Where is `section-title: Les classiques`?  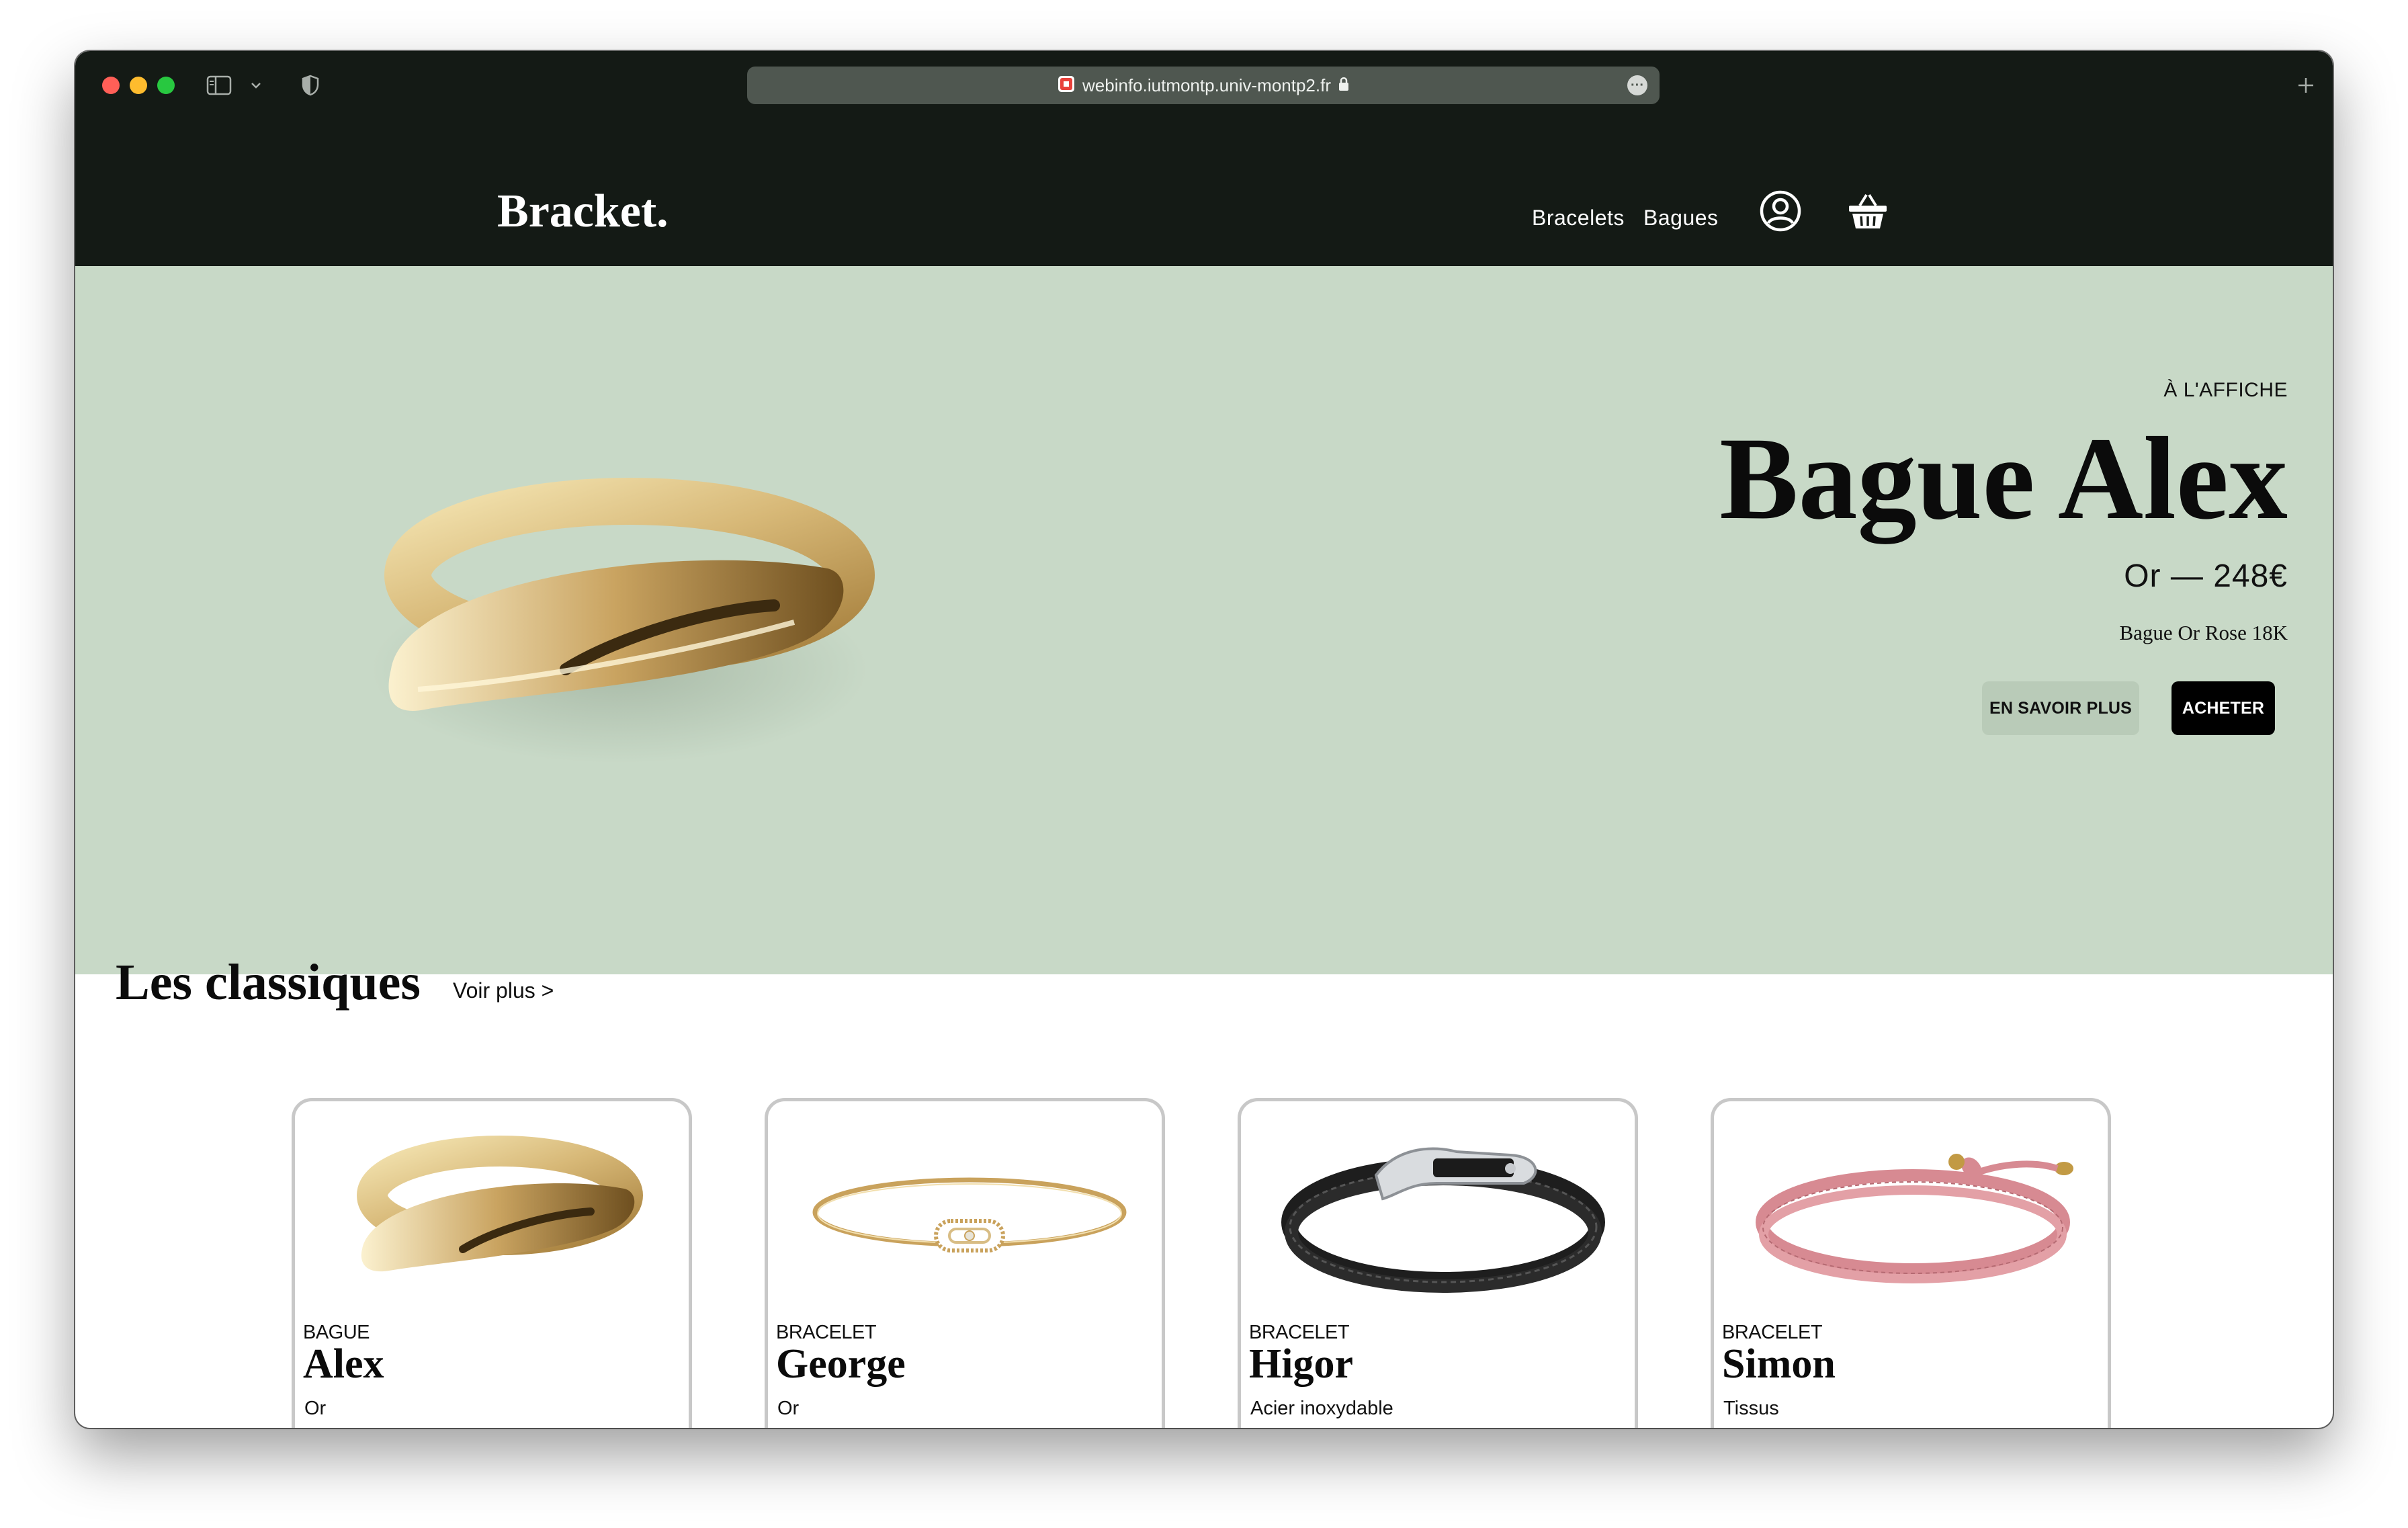 section-title: Les classiques is located at coordinates (268, 982).